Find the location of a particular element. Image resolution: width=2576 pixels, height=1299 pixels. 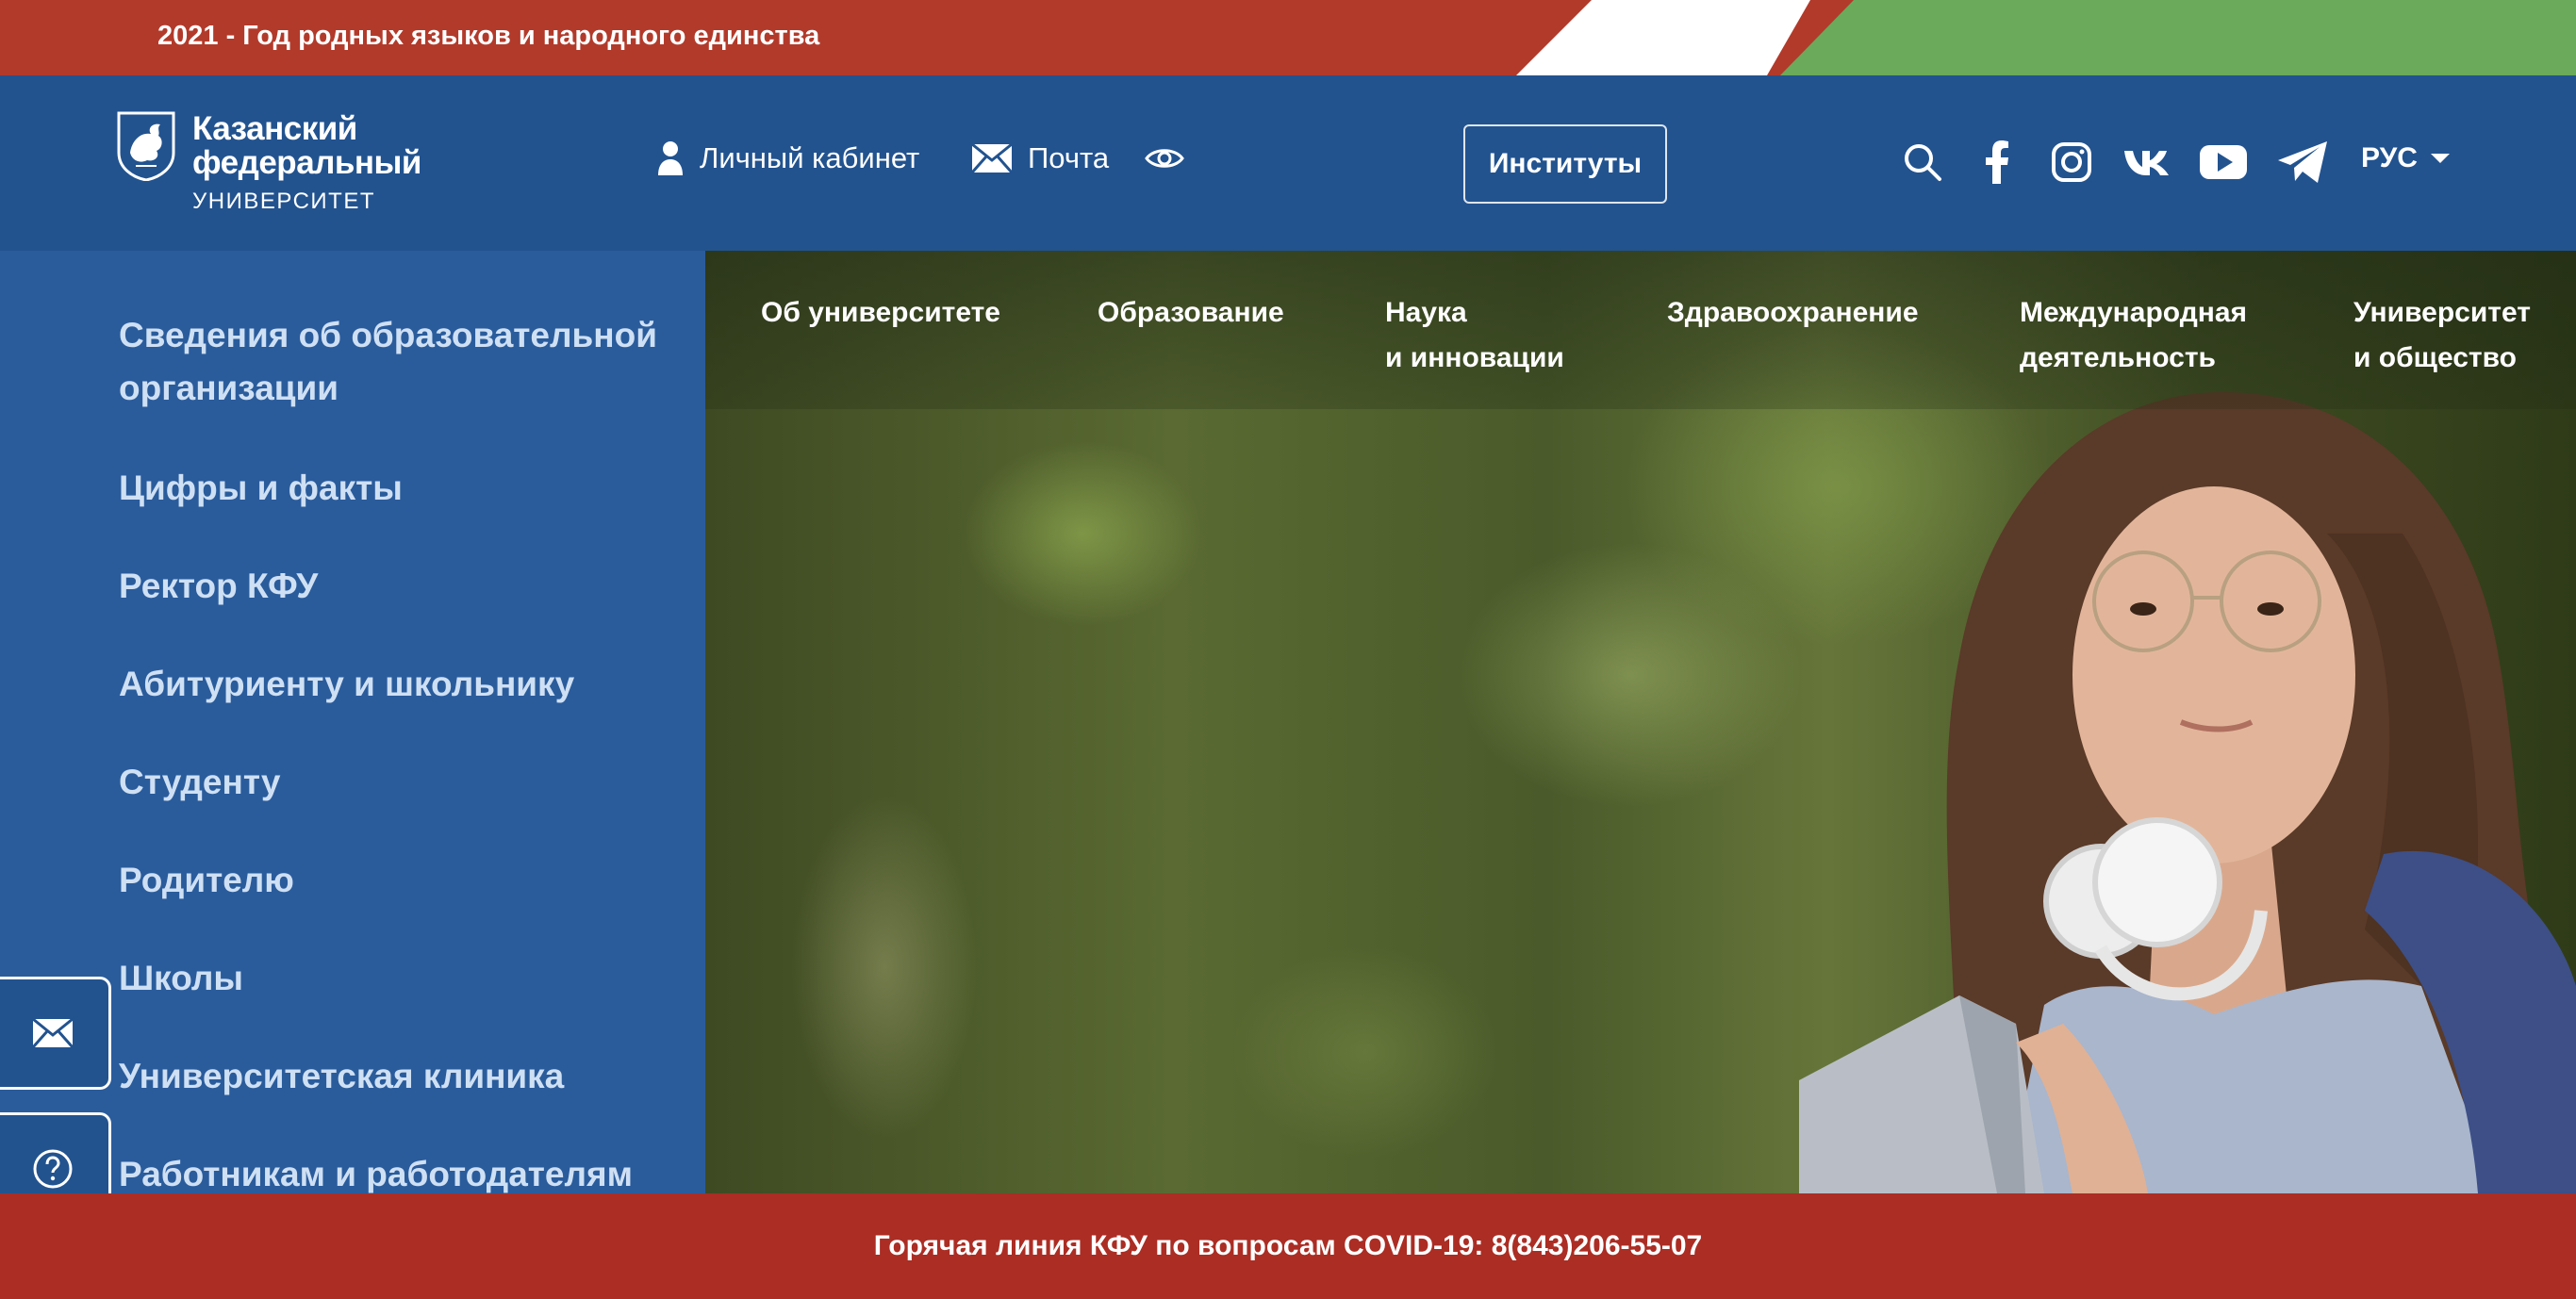

personal-cabinet-link: Личный кабинет is located at coordinates (787, 158).